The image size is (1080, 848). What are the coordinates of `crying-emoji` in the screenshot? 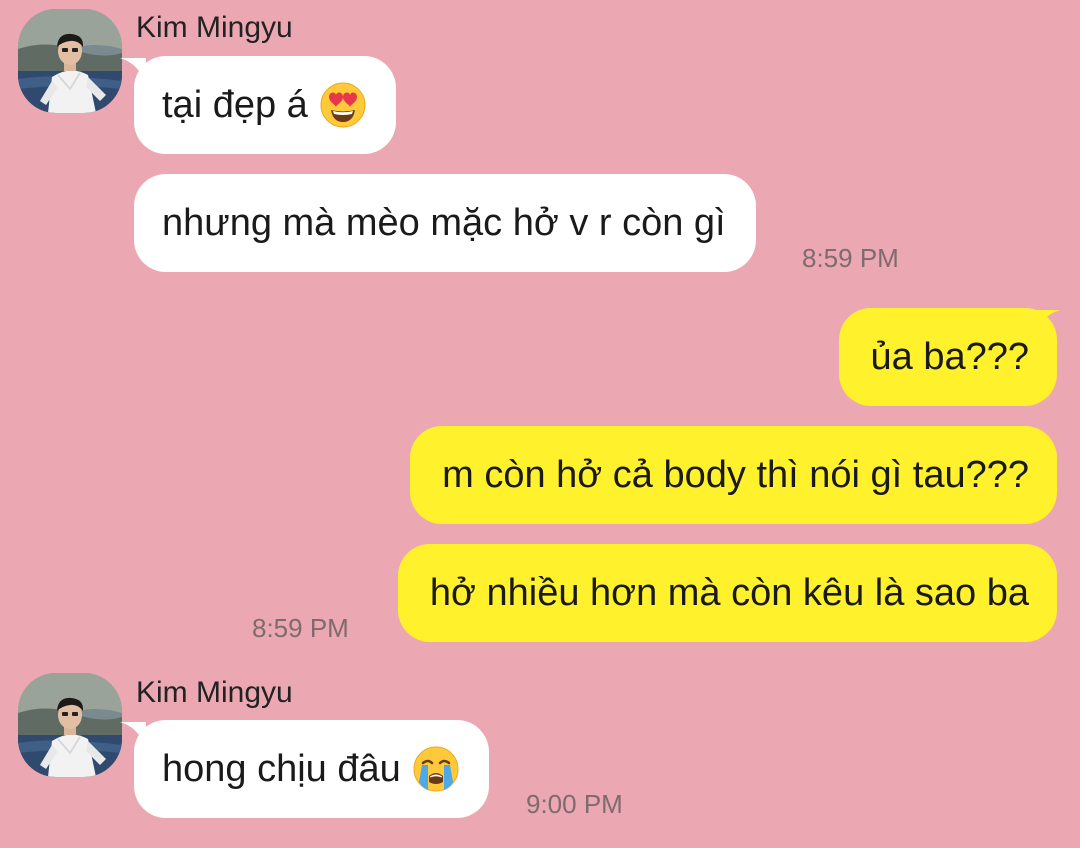 It's located at (436, 769).